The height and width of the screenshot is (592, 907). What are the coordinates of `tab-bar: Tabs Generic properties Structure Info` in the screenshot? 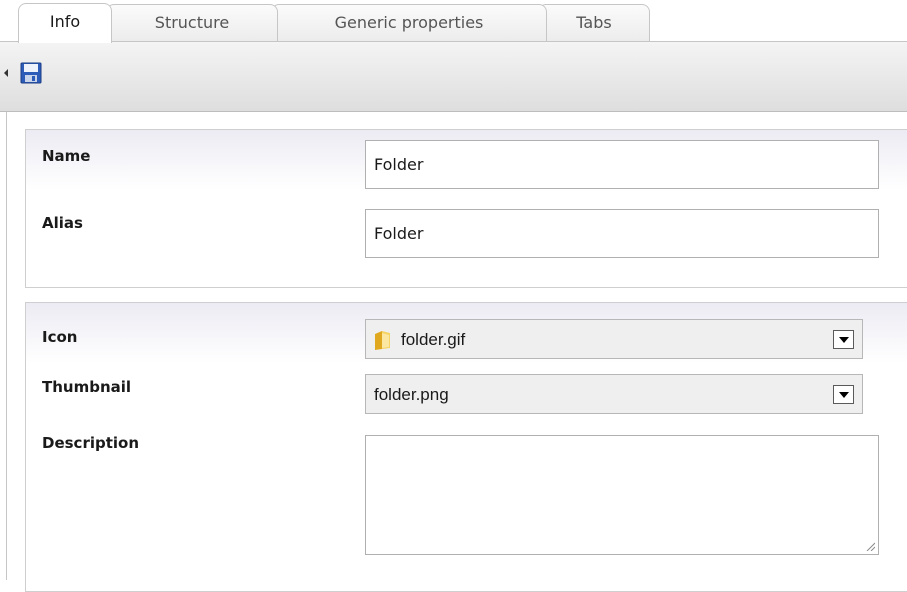 It's located at (453, 21).